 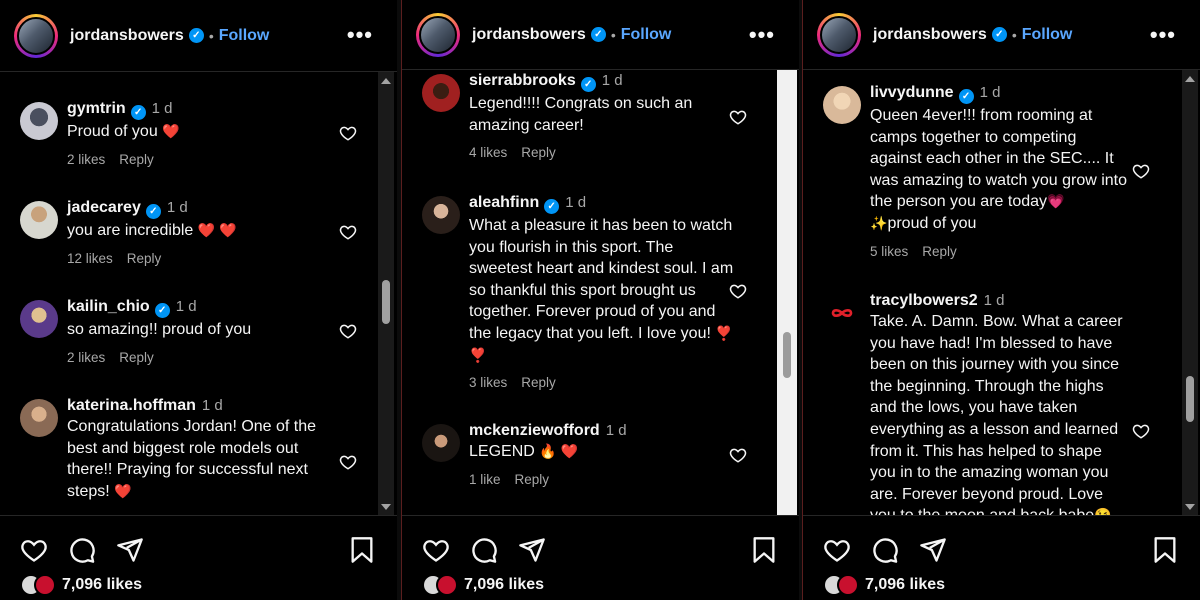 I want to click on comment-time: 1 d, so click(x=576, y=202).